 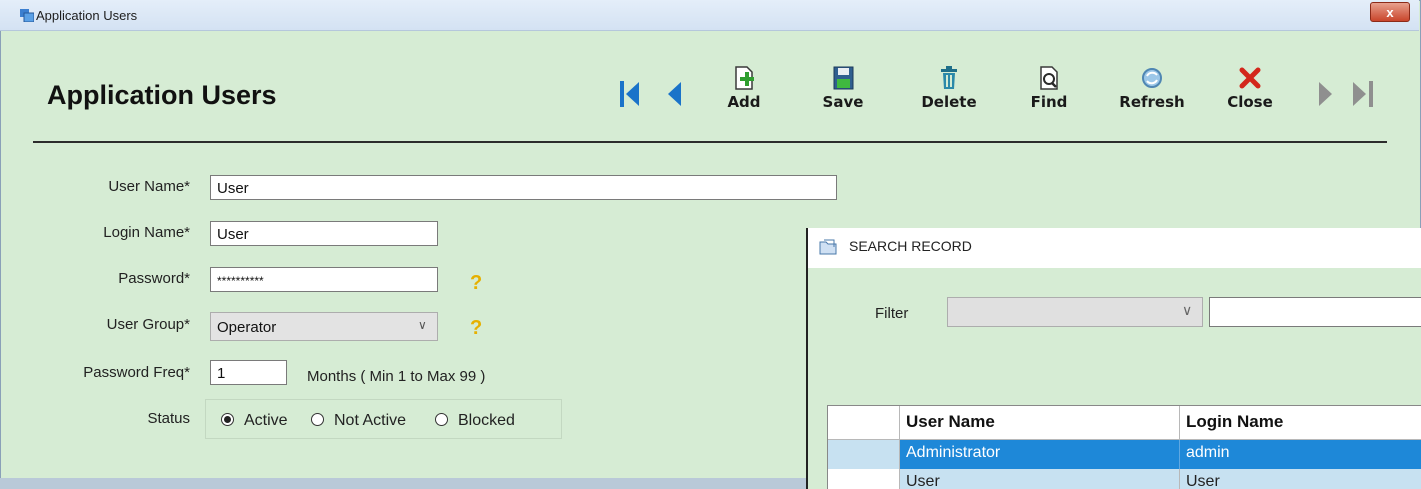 What do you see at coordinates (1300, 479) in the screenshot?
I see `table-row-cell-login-name: User` at bounding box center [1300, 479].